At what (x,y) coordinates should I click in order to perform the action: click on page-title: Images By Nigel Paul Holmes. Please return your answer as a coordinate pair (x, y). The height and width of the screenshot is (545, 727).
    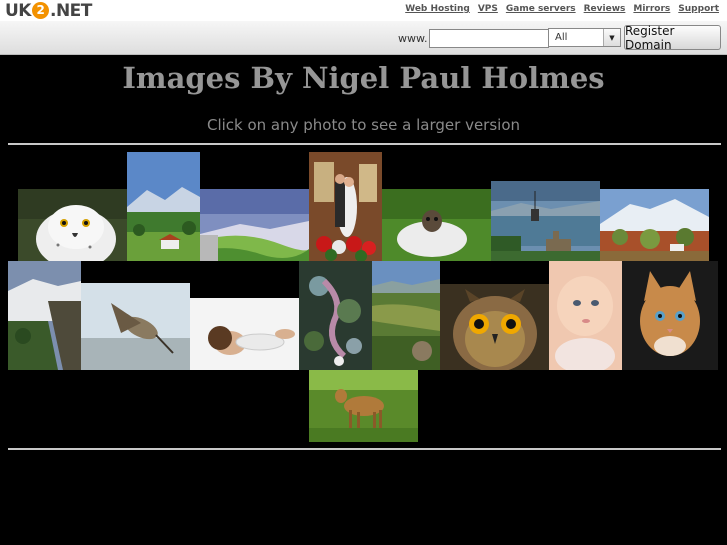
    Looking at the image, I should click on (363, 78).